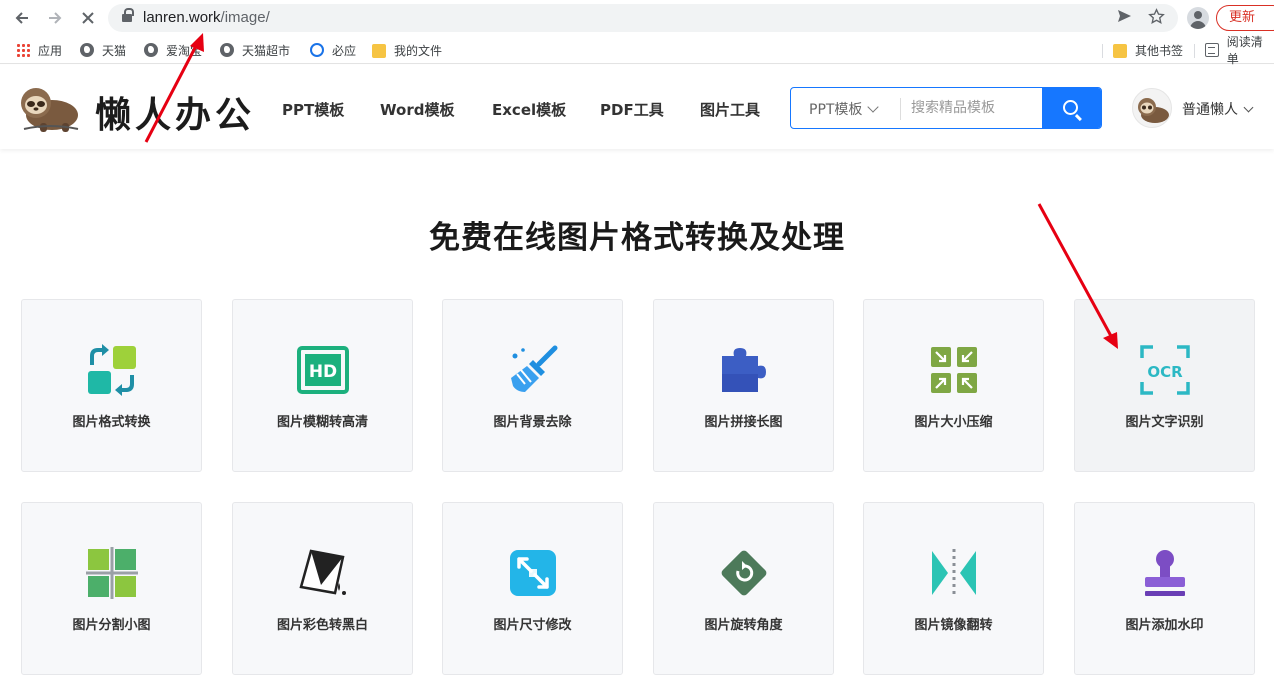  What do you see at coordinates (111, 625) in the screenshot?
I see `tool-label: 图片分割小图` at bounding box center [111, 625].